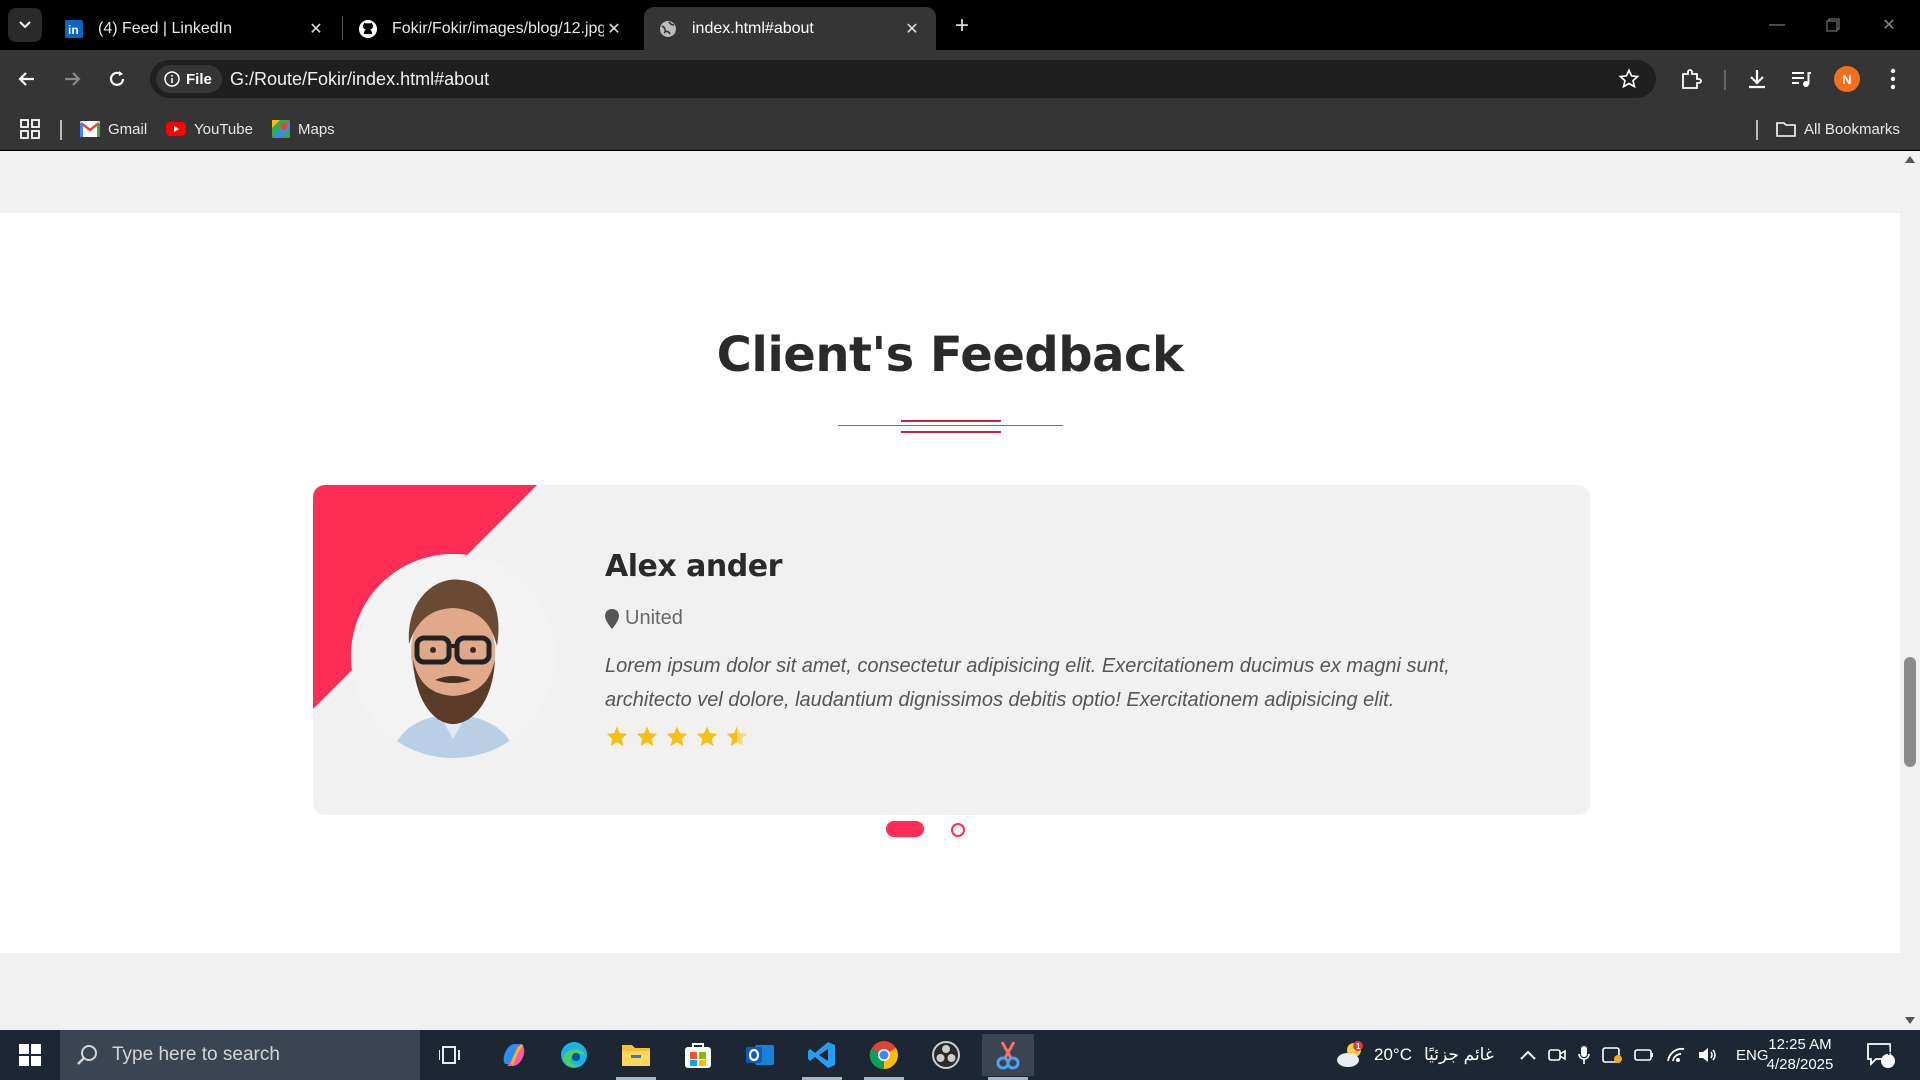 This screenshot has width=1920, height=1080. I want to click on site-info-chip: File, so click(189, 79).